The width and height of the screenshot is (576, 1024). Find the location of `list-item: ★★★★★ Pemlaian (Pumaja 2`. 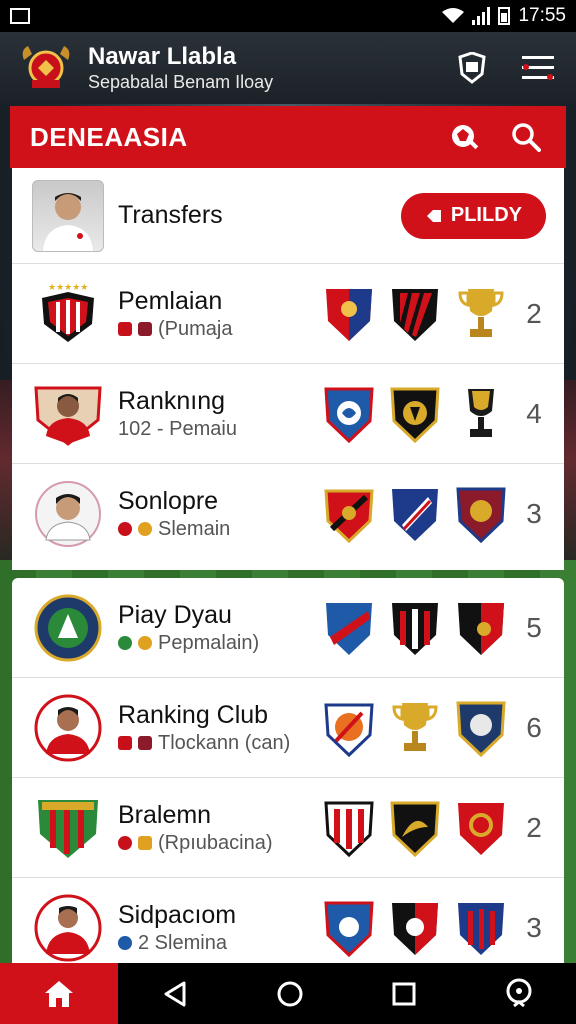

list-item: ★★★★★ Pemlaian (Pumaja 2 is located at coordinates (288, 314).